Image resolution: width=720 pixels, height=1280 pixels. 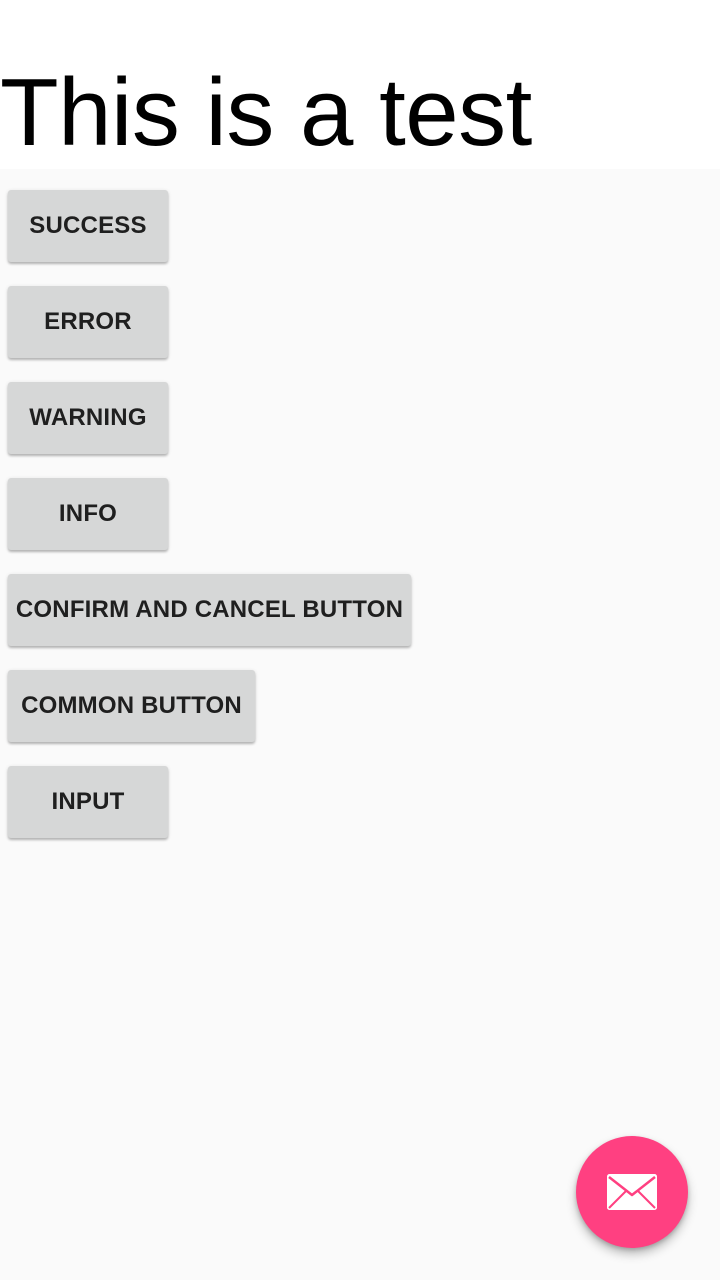 What do you see at coordinates (209, 610) in the screenshot?
I see `confirm-and-cancel-button: CONFIRM AND CANCEL BUTTON` at bounding box center [209, 610].